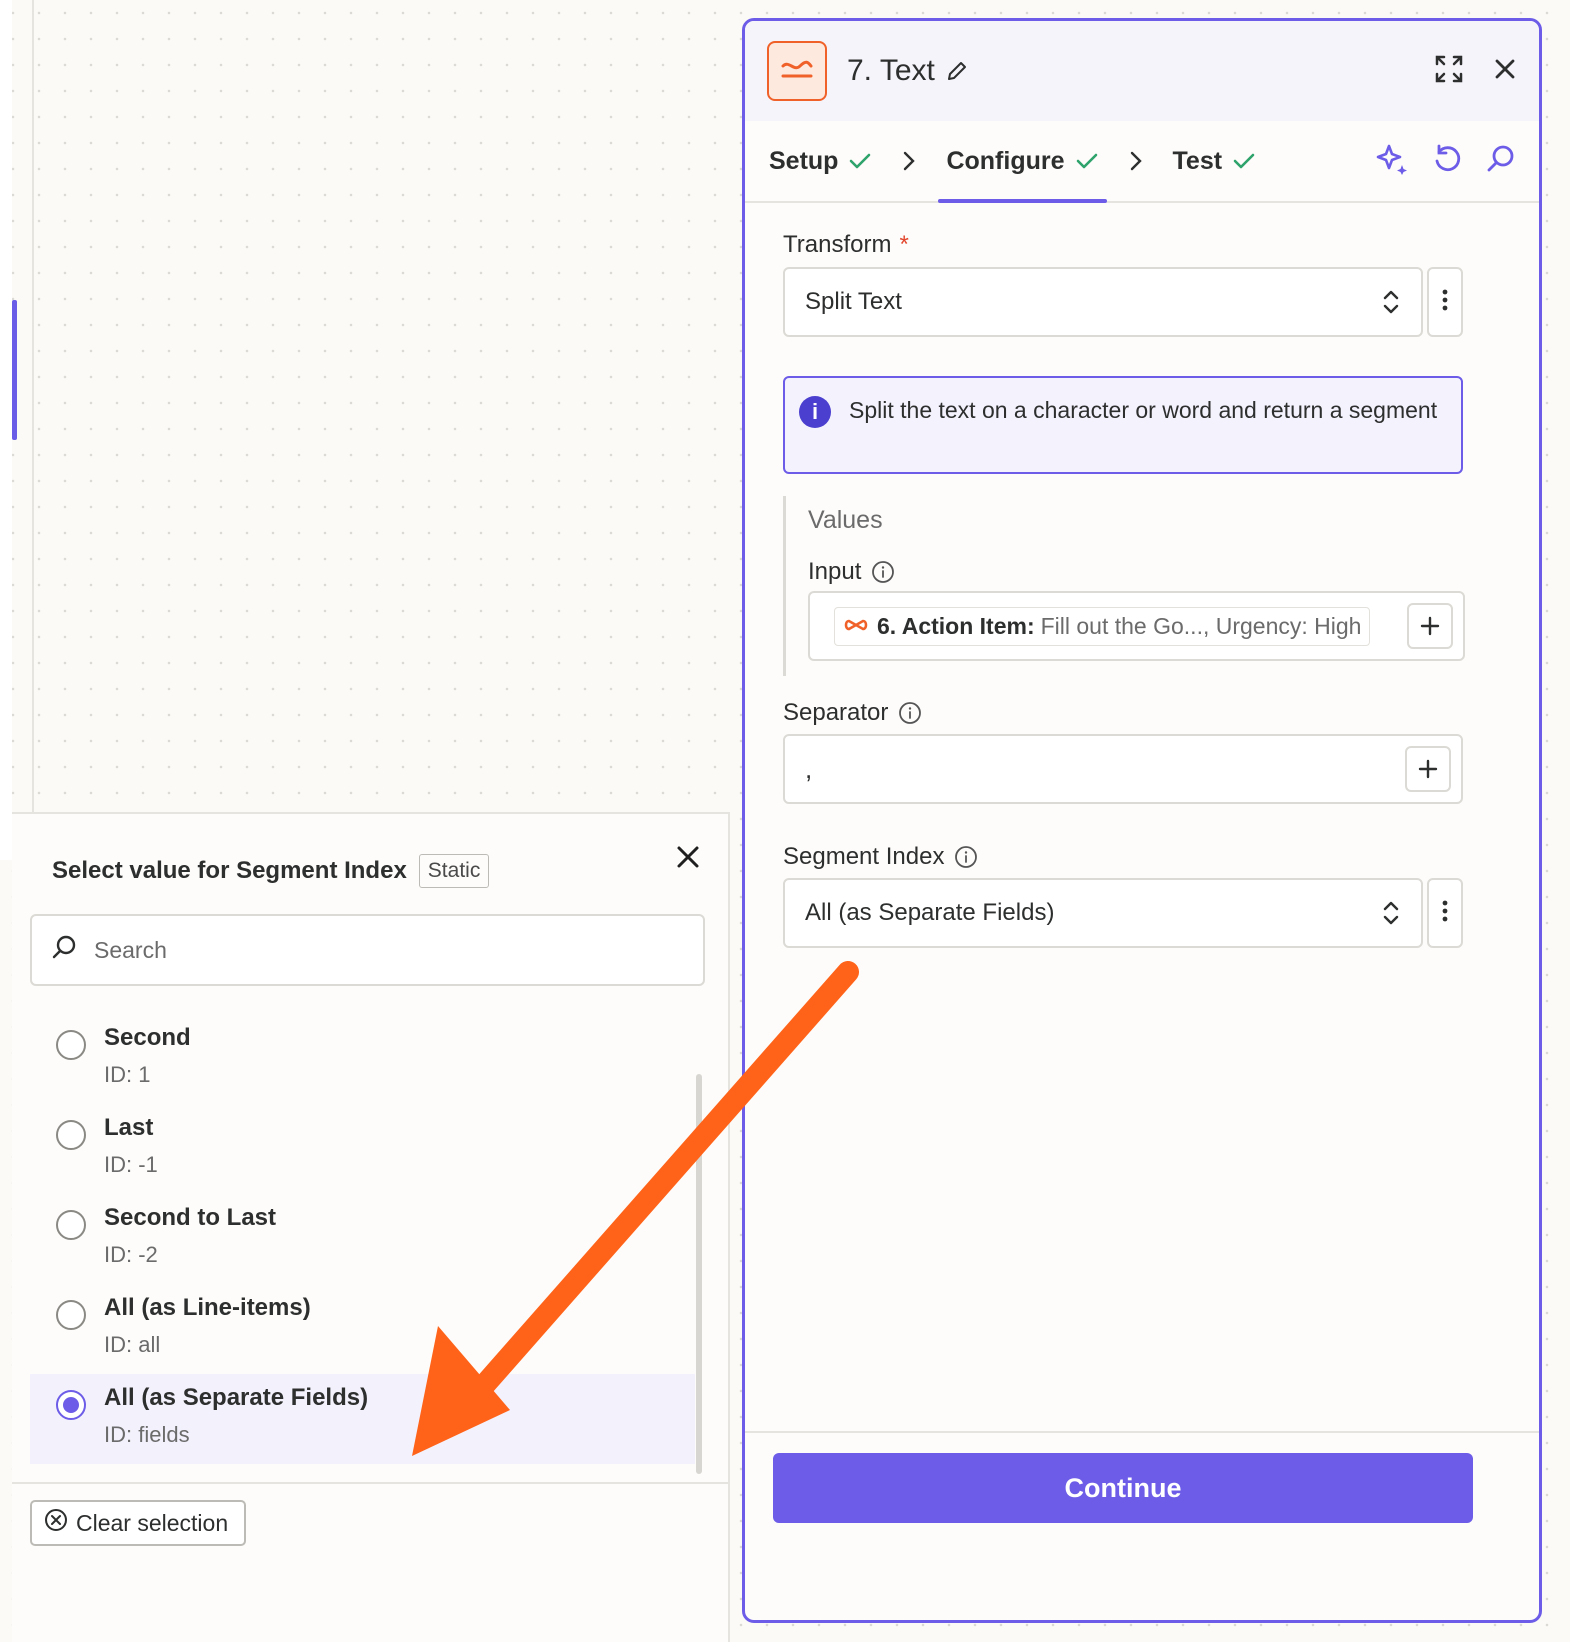 The height and width of the screenshot is (1642, 1570). Describe the element at coordinates (835, 571) in the screenshot. I see `input-label-text: Input` at that location.